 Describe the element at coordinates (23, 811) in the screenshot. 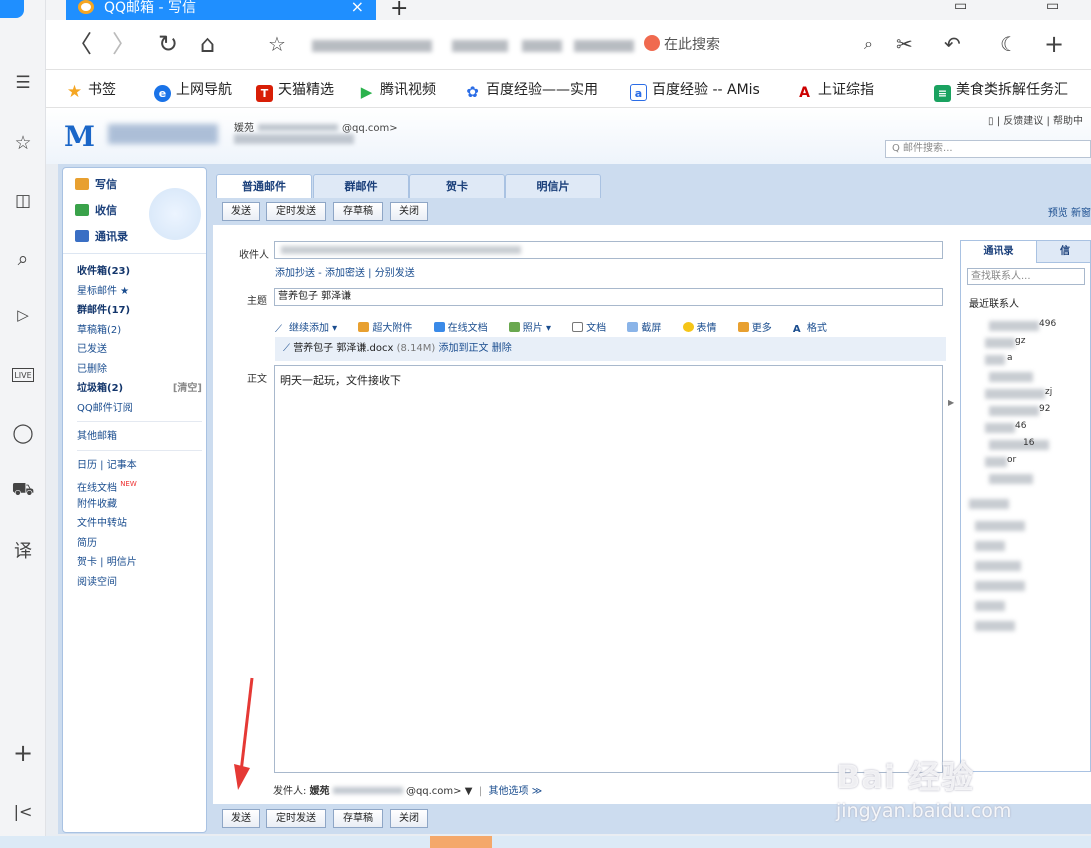

I see `collapse-rail-icon: |<` at that location.